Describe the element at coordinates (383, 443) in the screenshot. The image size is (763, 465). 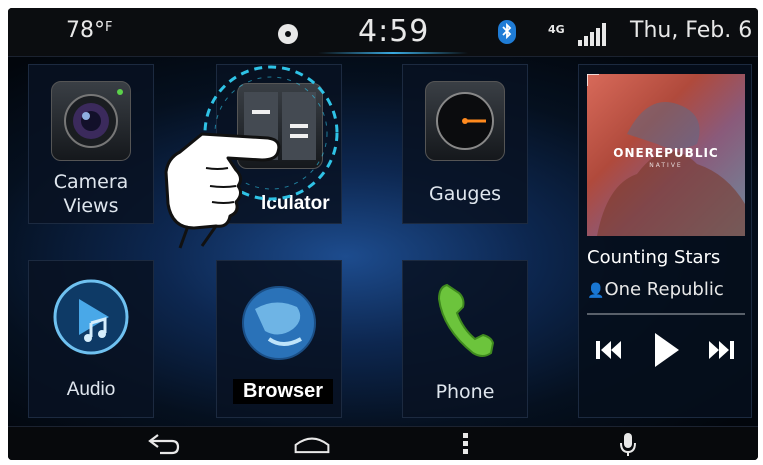
I see `navigation-bar` at that location.